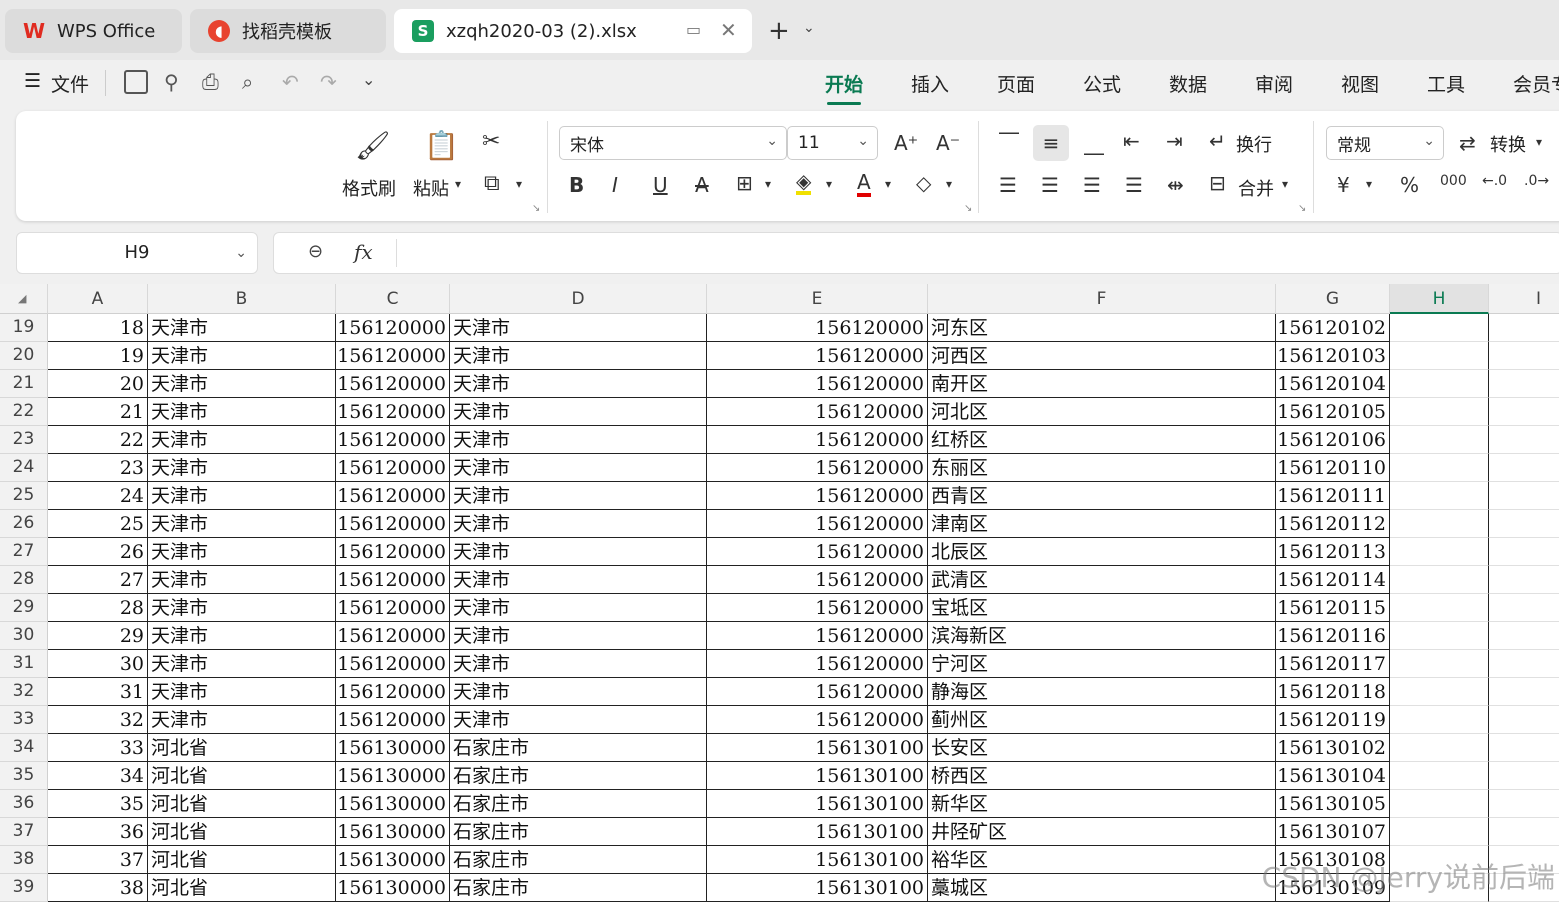 The width and height of the screenshot is (1559, 904). Describe the element at coordinates (615, 185) in the screenshot. I see `italic-icon: I` at that location.